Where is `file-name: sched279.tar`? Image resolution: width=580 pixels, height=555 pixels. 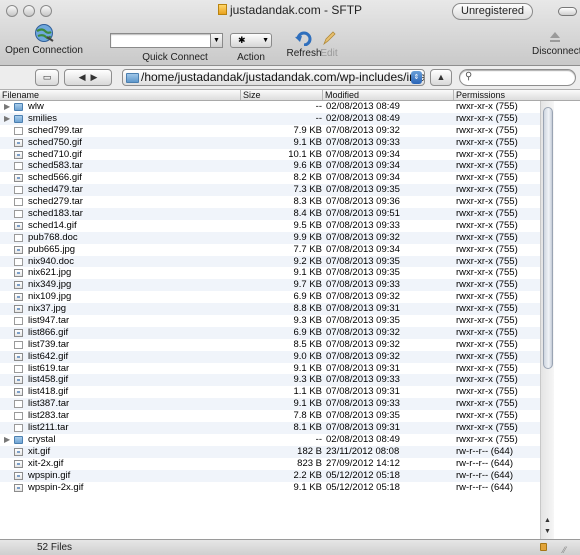
file-name: sched279.tar is located at coordinates (55, 202).